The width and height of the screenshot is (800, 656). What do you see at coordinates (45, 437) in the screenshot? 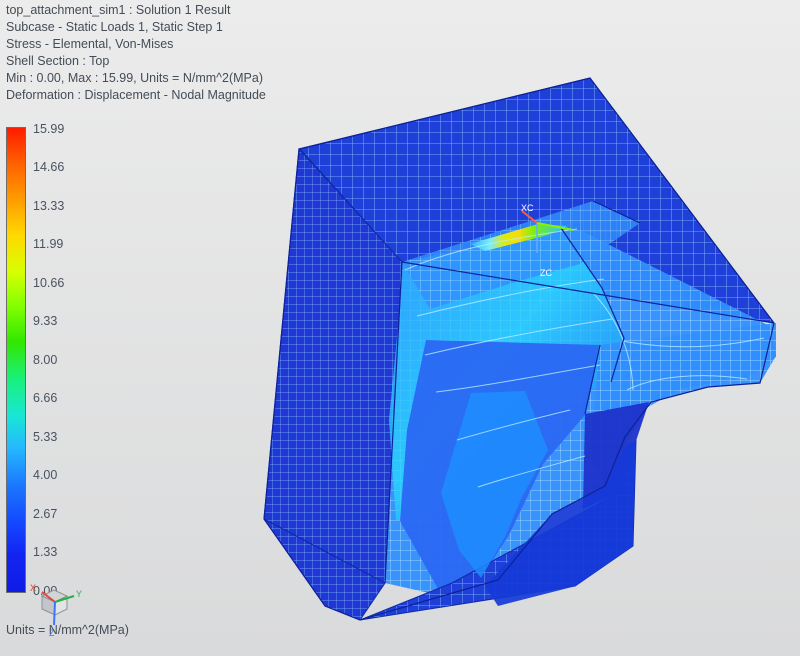
I see `legend-tick-5-33: 5.33` at bounding box center [45, 437].